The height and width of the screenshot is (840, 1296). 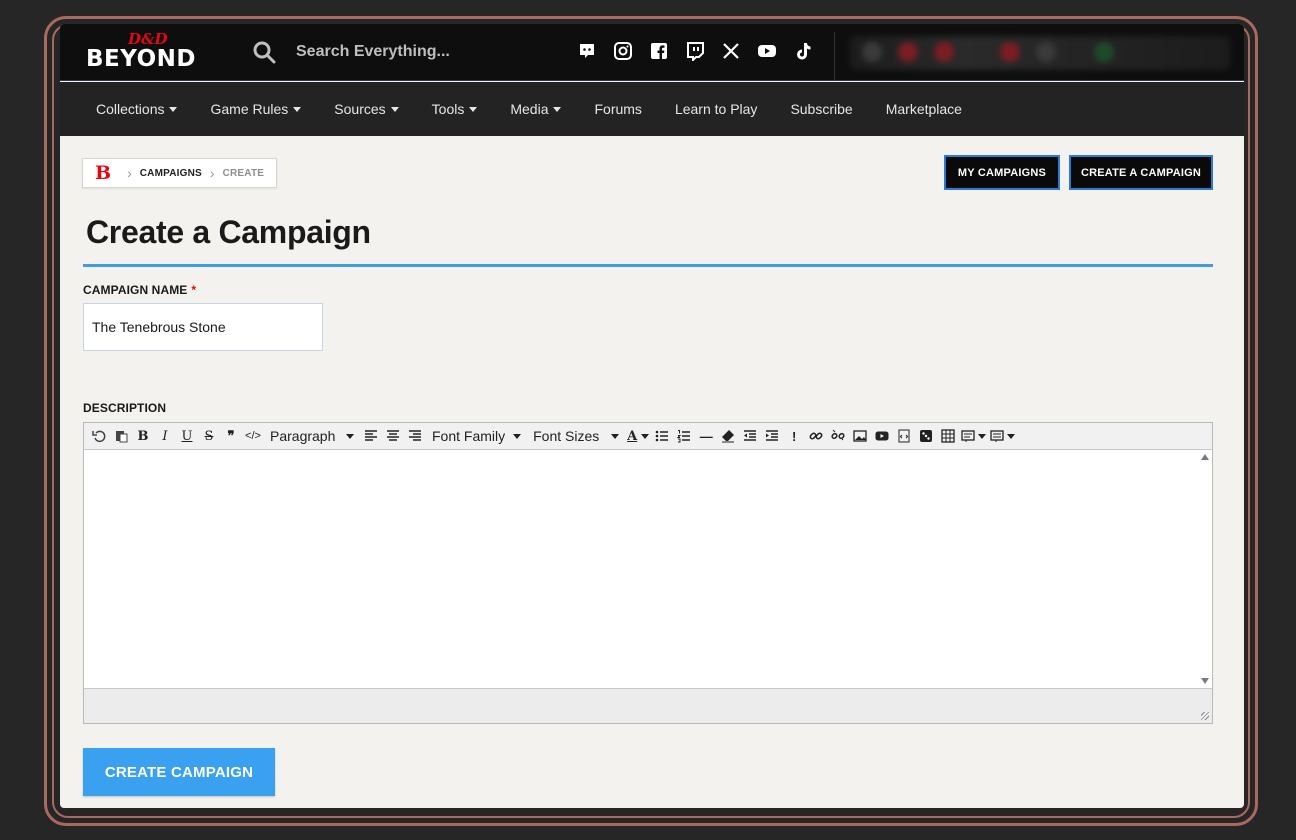 I want to click on breadcrumb-campaigns-link: CAMPAIGNS, so click(x=171, y=173).